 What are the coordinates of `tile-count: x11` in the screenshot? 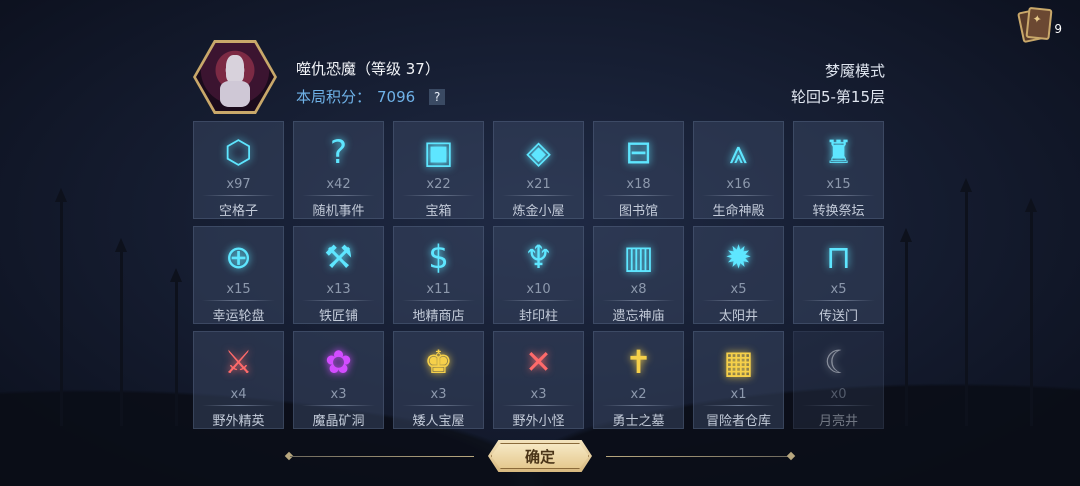 It's located at (438, 289).